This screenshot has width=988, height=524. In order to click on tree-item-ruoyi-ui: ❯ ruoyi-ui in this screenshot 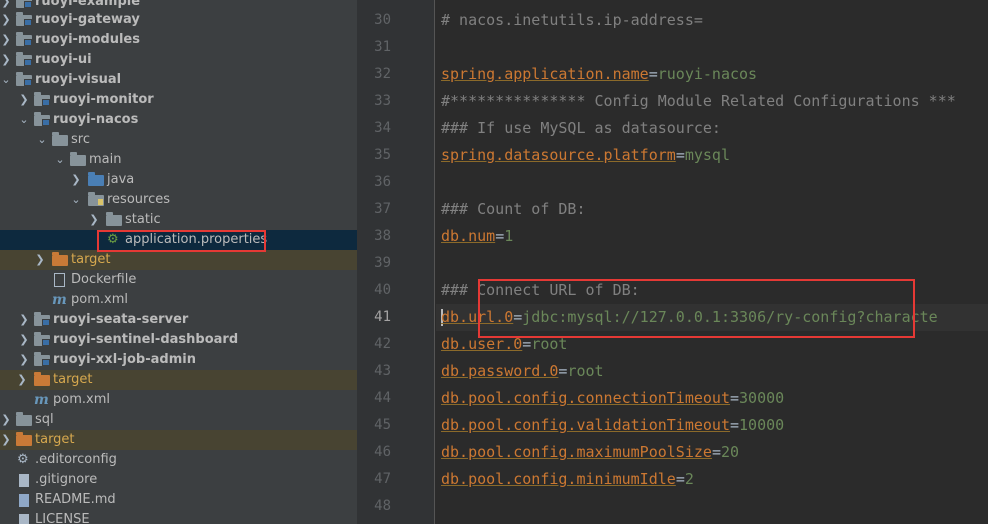, I will do `click(178, 60)`.